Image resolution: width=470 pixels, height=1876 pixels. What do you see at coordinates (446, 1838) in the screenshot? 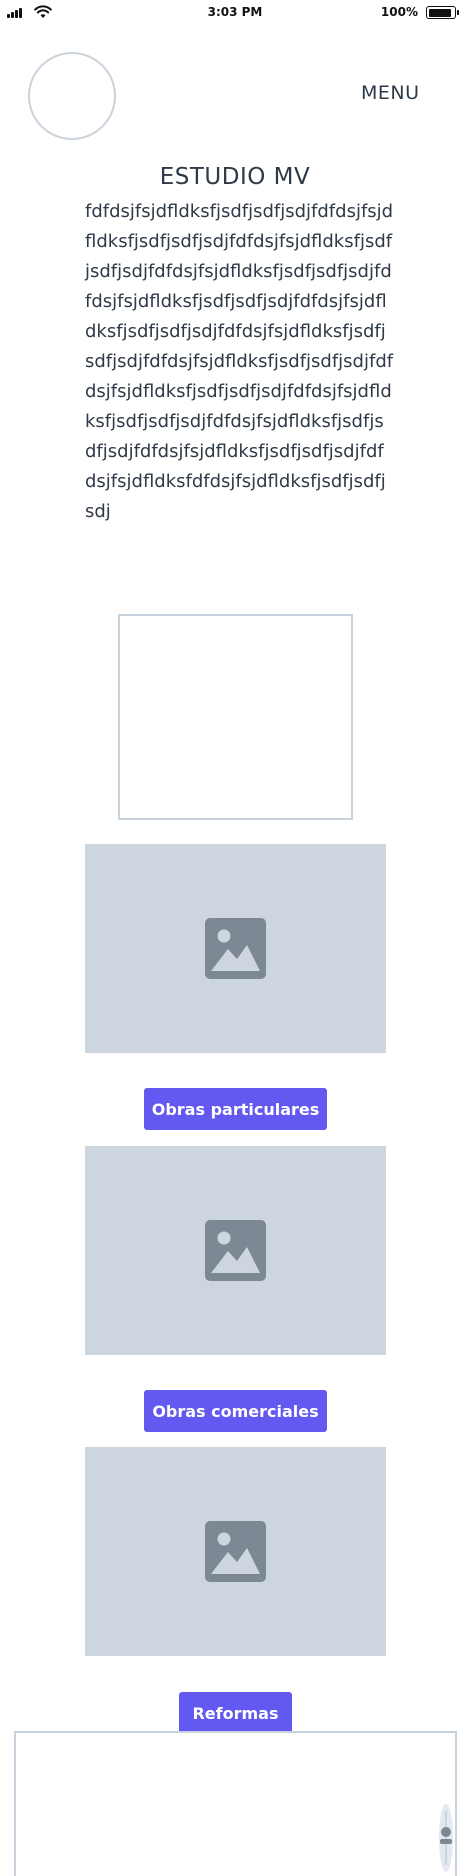
I see `slider-handle-icon` at bounding box center [446, 1838].